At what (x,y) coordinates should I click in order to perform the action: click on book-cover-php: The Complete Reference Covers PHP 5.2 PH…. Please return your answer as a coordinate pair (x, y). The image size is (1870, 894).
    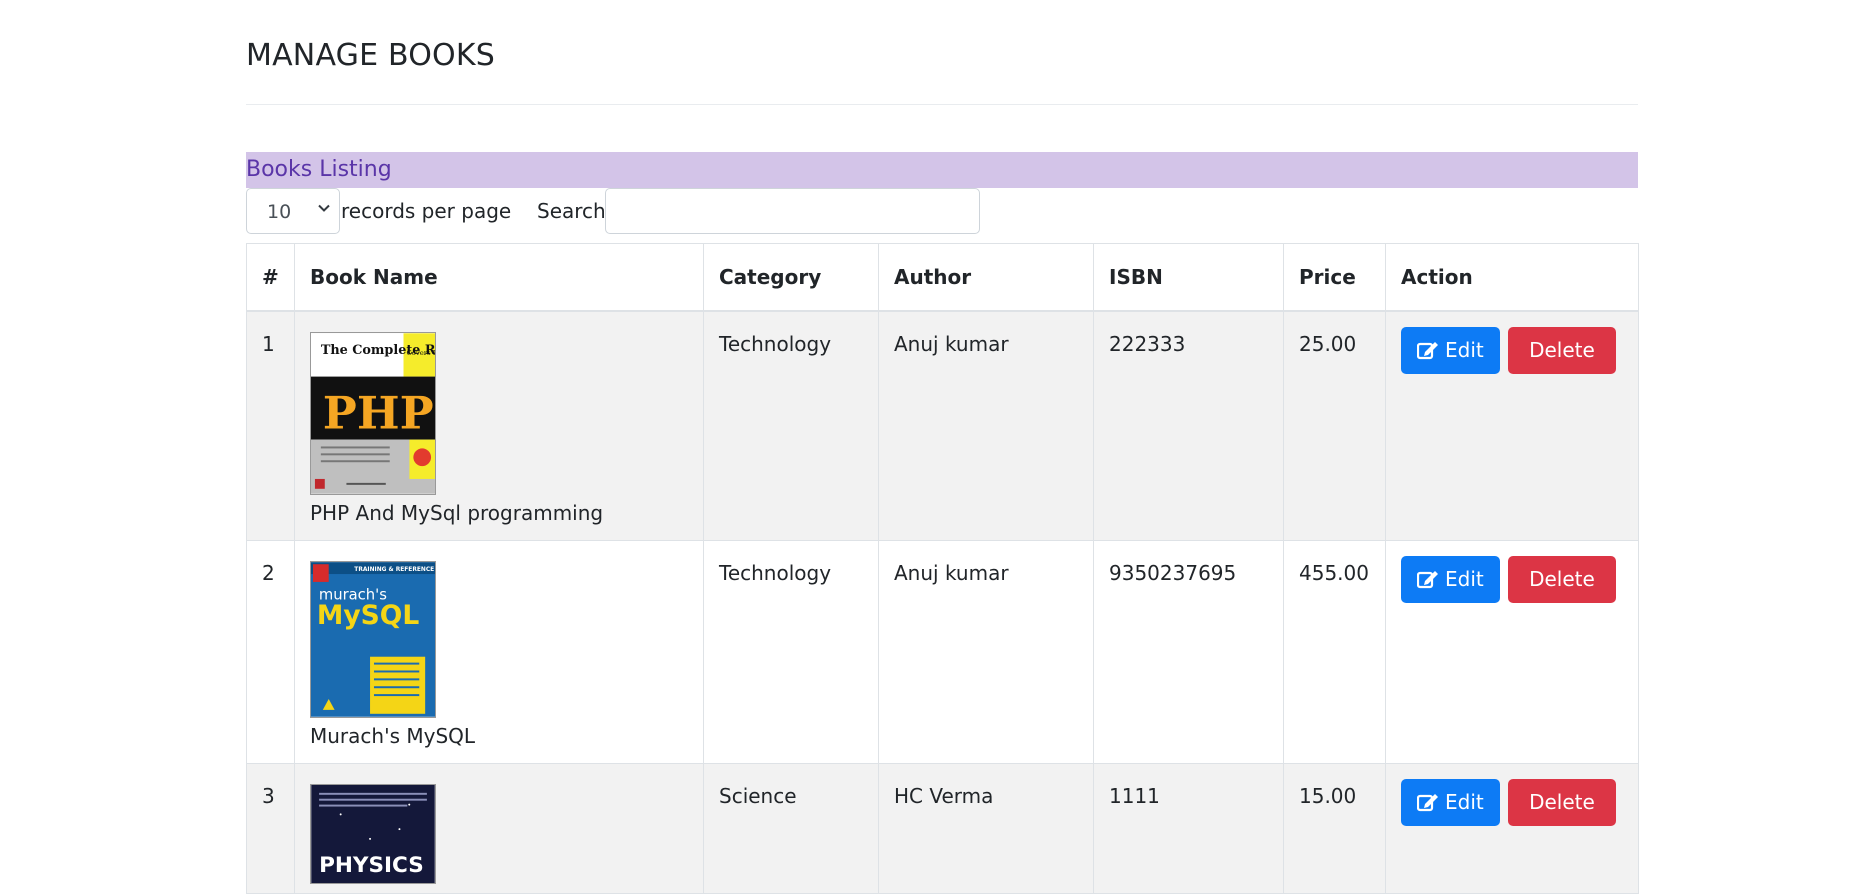
    Looking at the image, I should click on (373, 413).